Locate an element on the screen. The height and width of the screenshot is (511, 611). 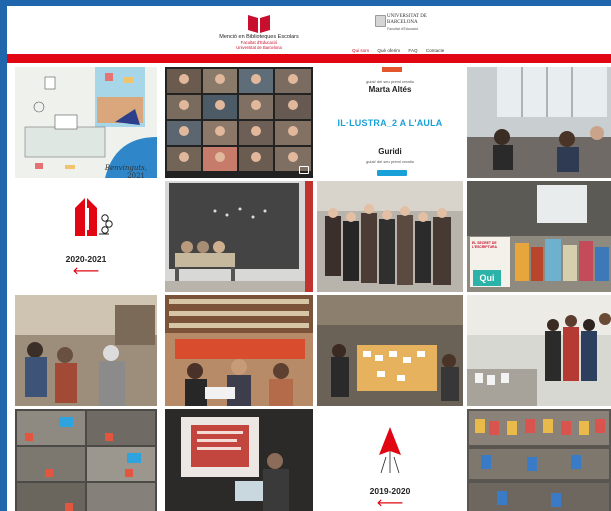
camera-icon is located at coordinates (304, 170).